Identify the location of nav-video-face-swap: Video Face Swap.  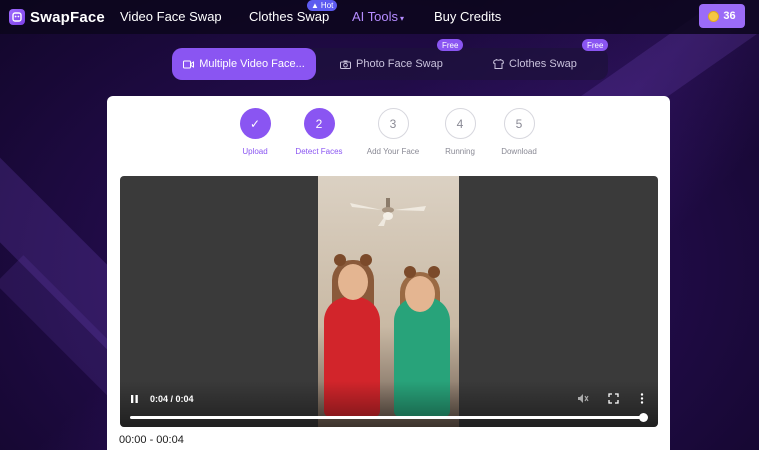
(171, 16).